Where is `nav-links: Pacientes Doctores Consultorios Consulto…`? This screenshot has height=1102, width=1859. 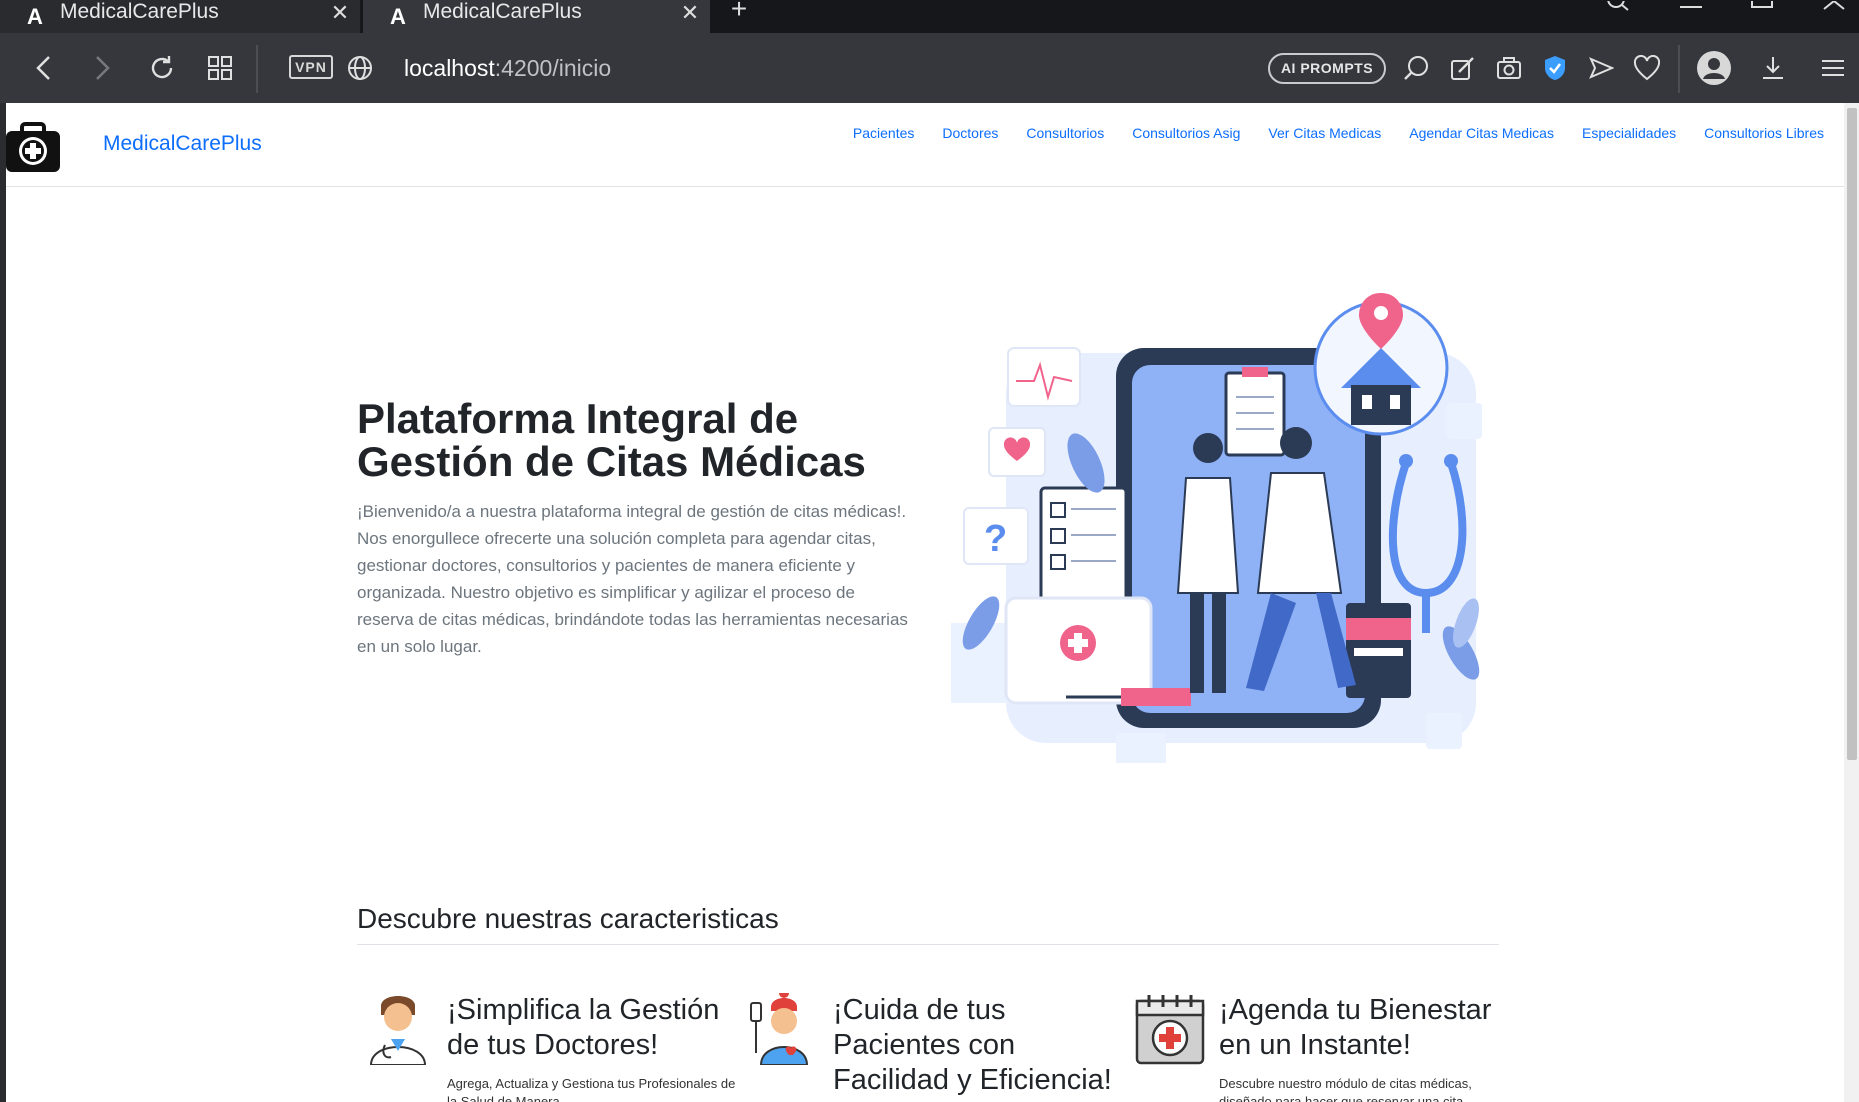 nav-links: Pacientes Doctores Consultorios Consulto… is located at coordinates (1338, 133).